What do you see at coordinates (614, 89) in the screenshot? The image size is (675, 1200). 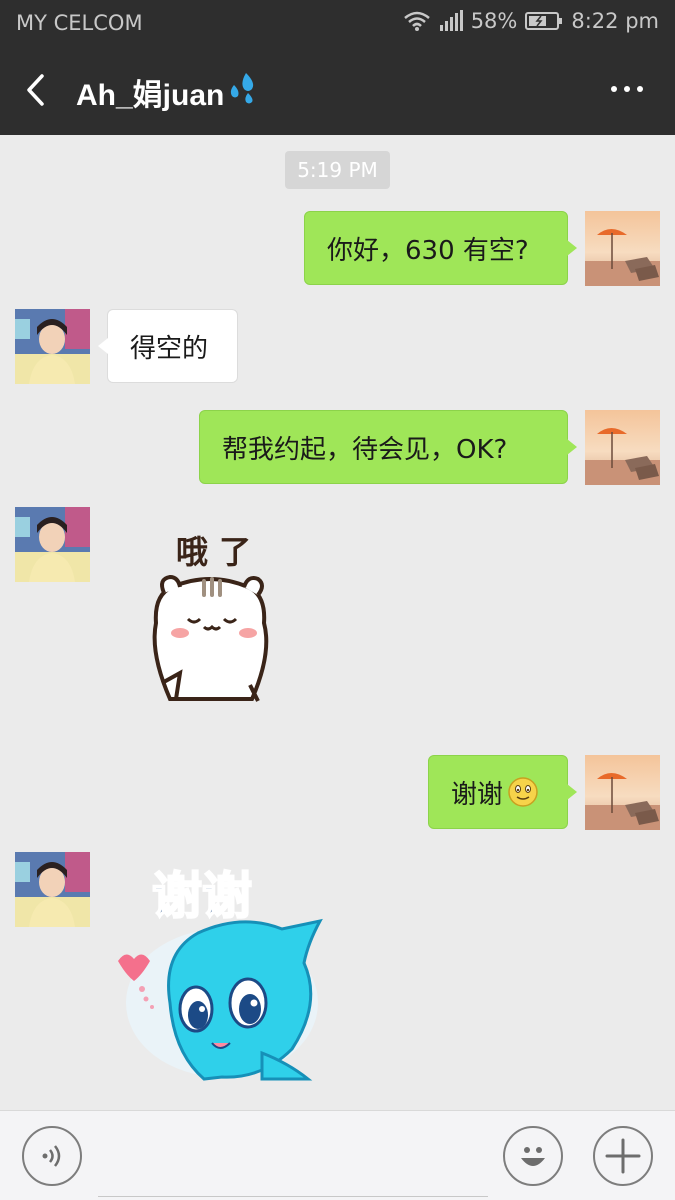 I see `more-dots-icon` at bounding box center [614, 89].